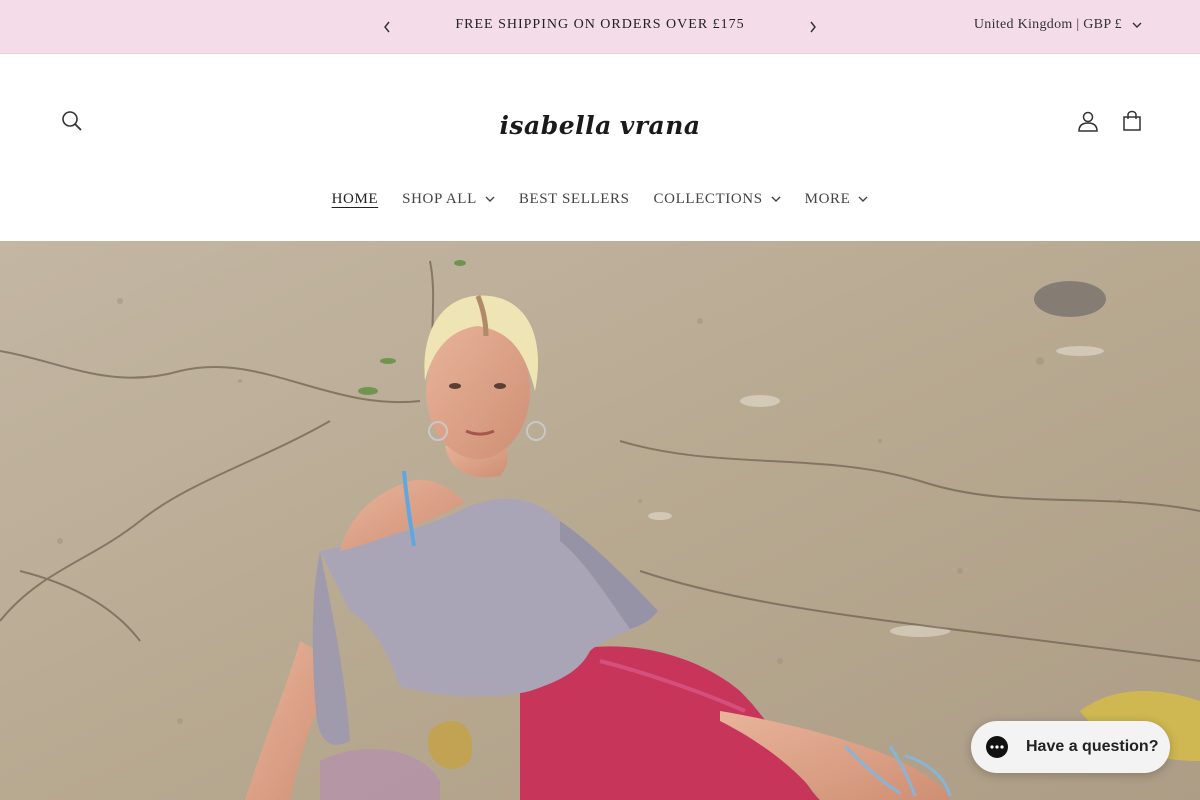  I want to click on search-icon, so click(72, 121).